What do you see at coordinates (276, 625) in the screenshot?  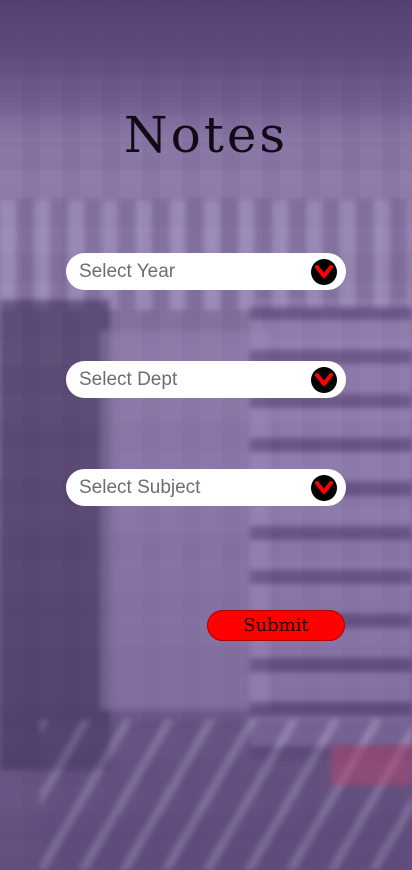 I see `submit-button: Submit` at bounding box center [276, 625].